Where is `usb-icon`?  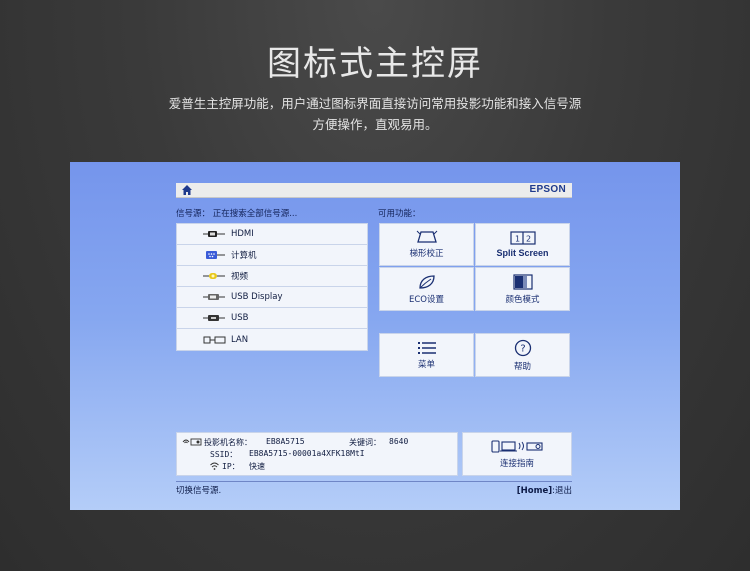 usb-icon is located at coordinates (214, 318).